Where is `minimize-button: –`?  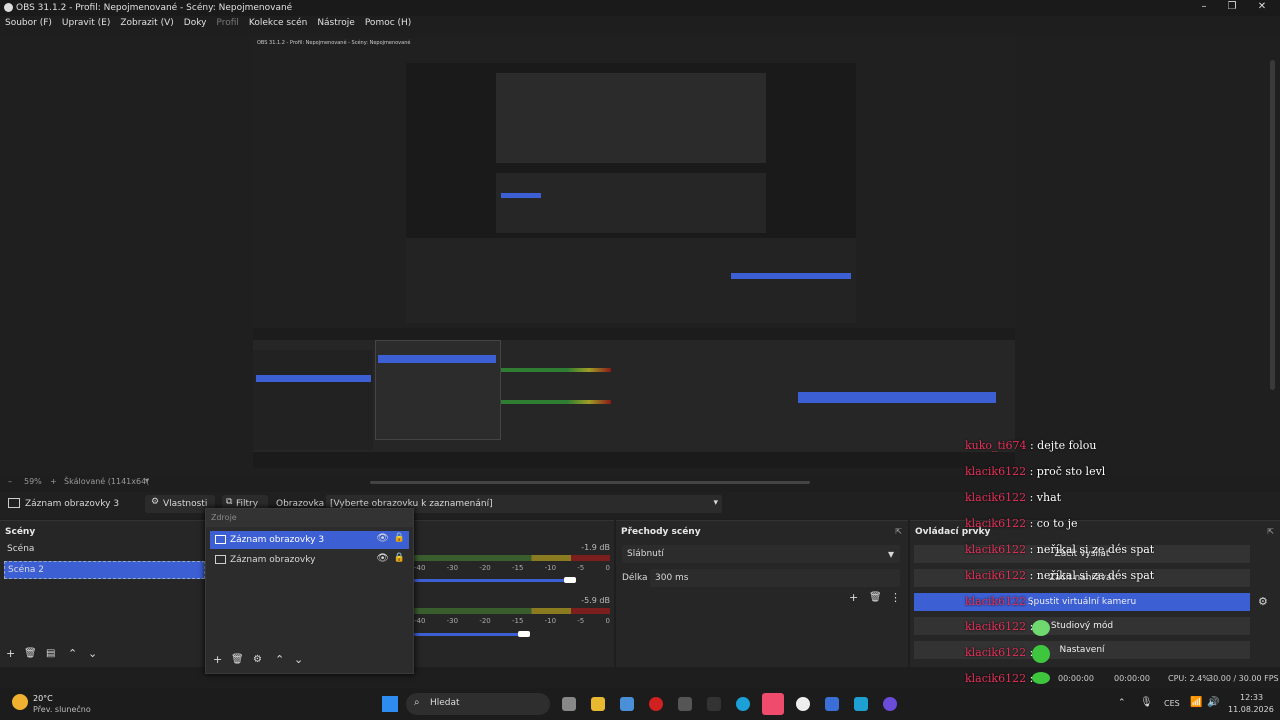 minimize-button: – is located at coordinates (1204, 8).